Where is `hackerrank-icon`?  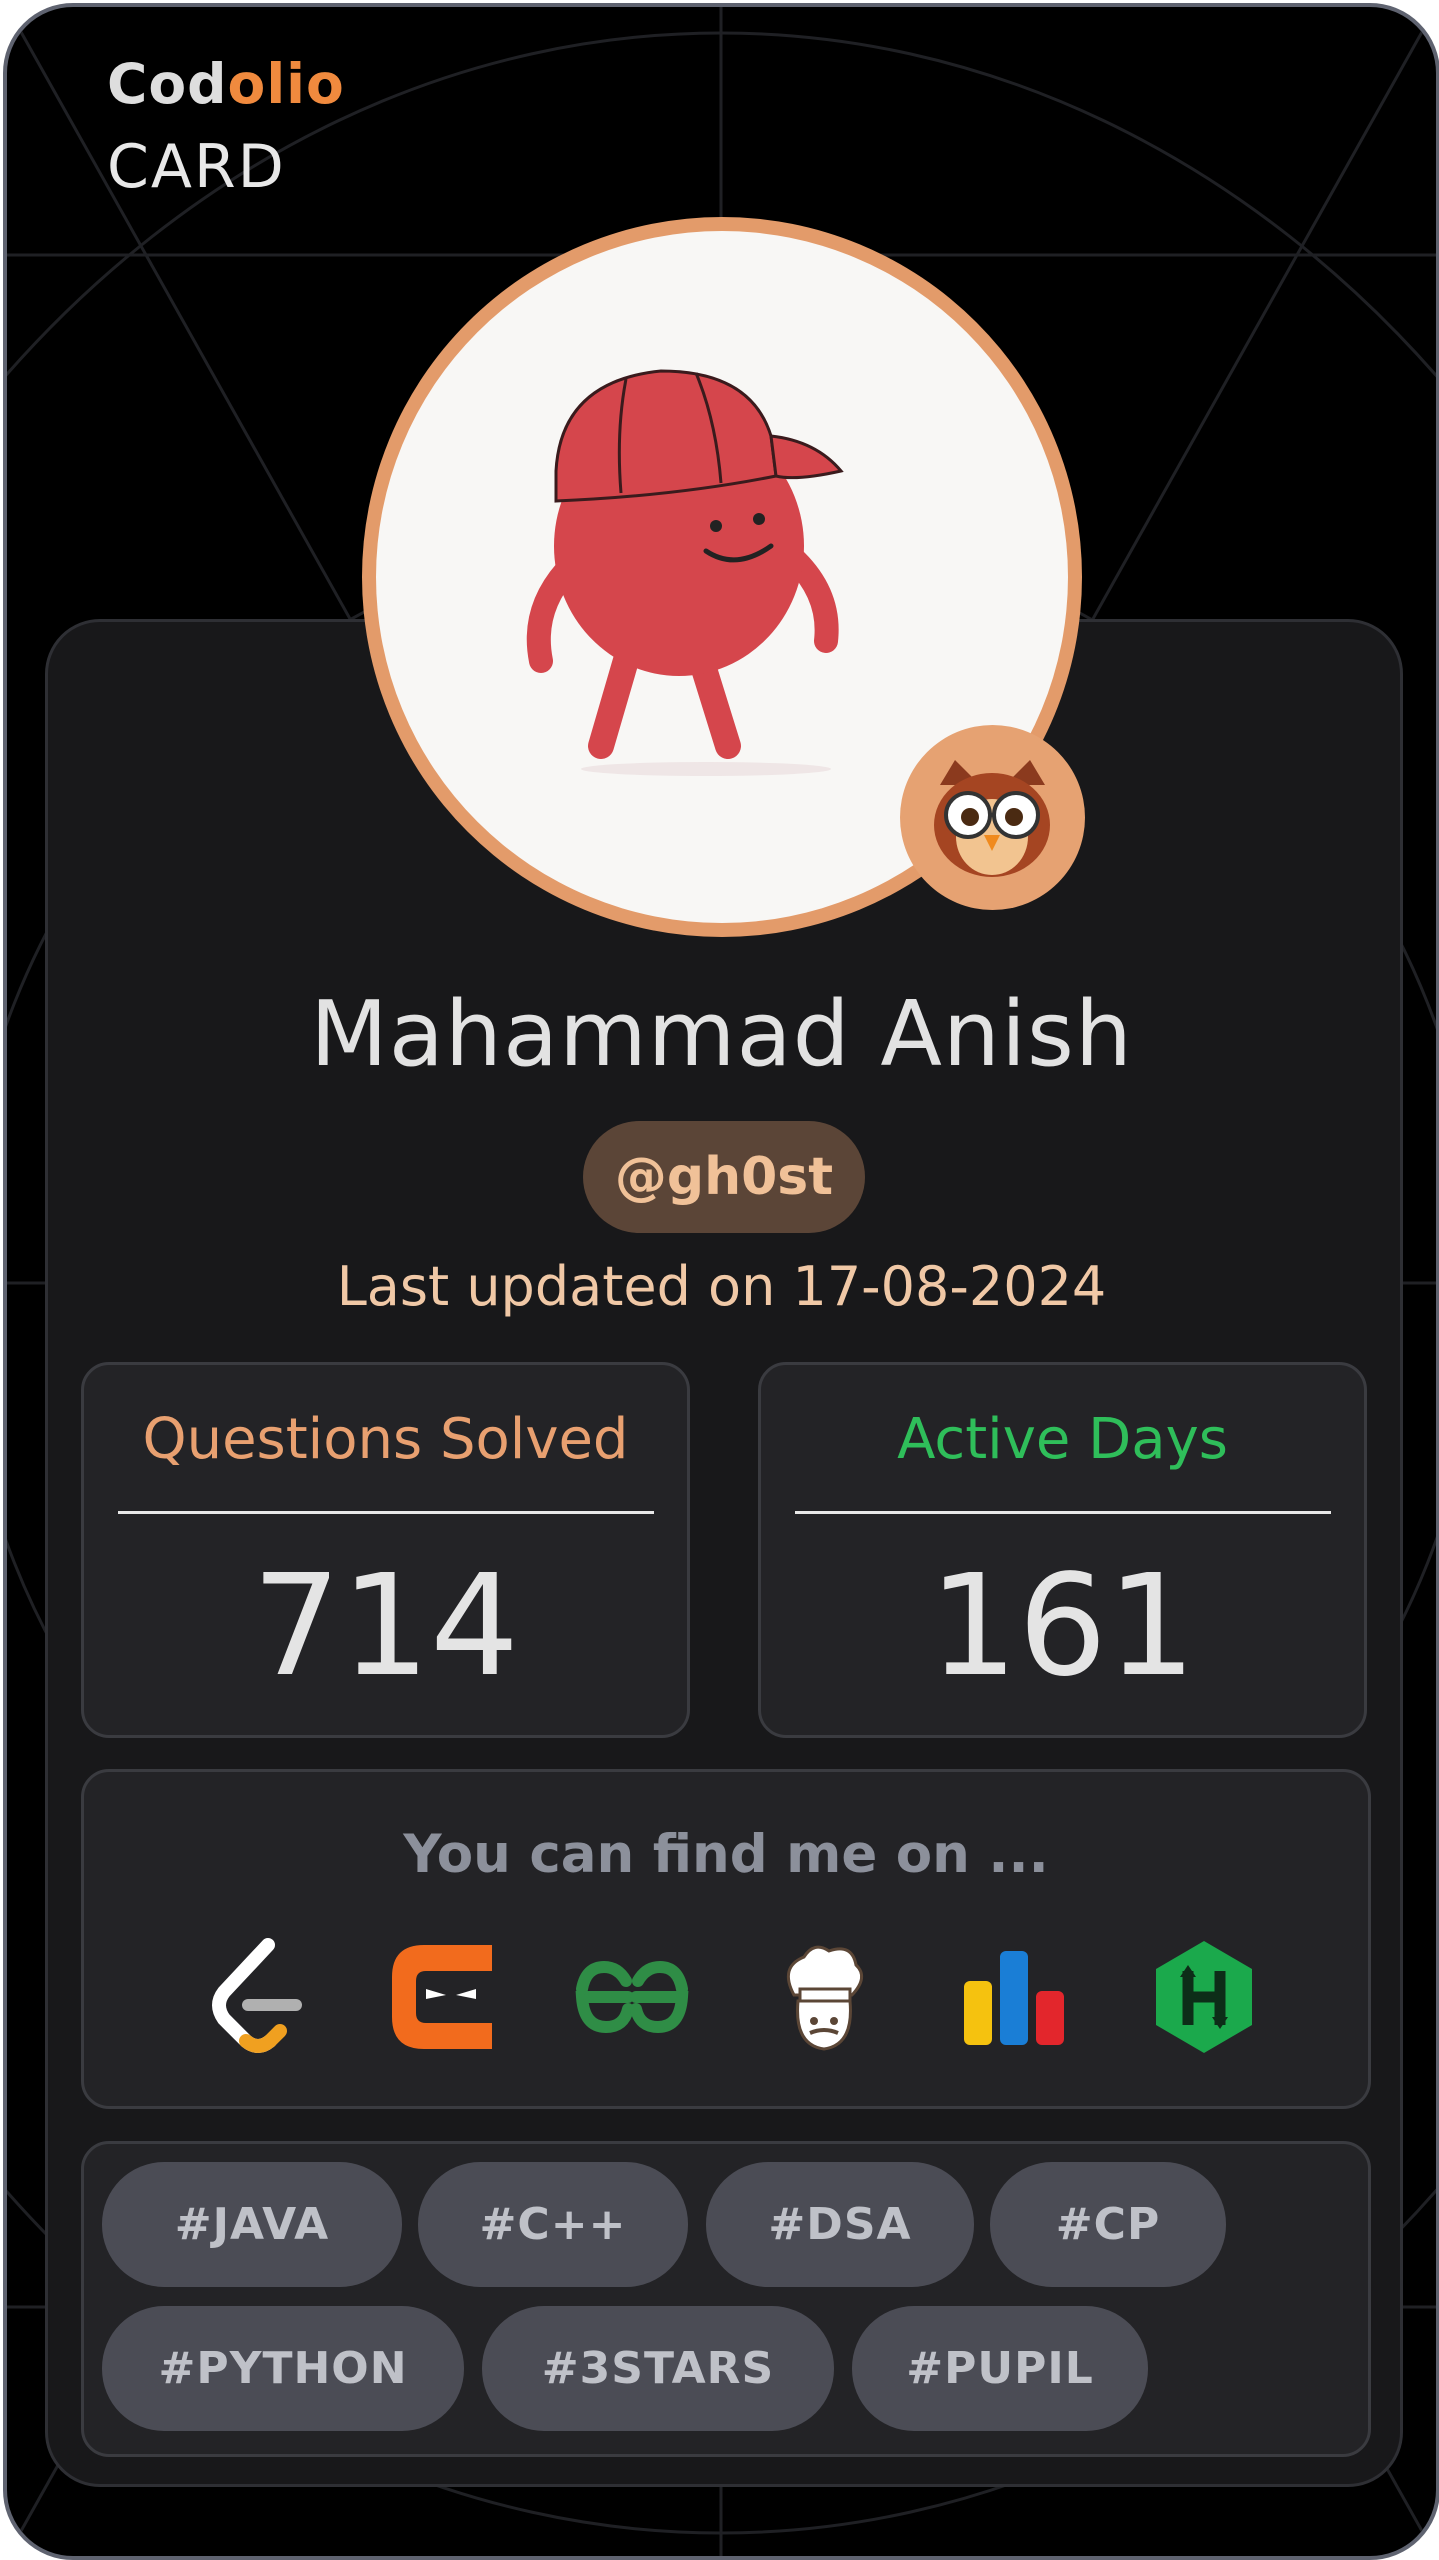 hackerrank-icon is located at coordinates (1204, 1997).